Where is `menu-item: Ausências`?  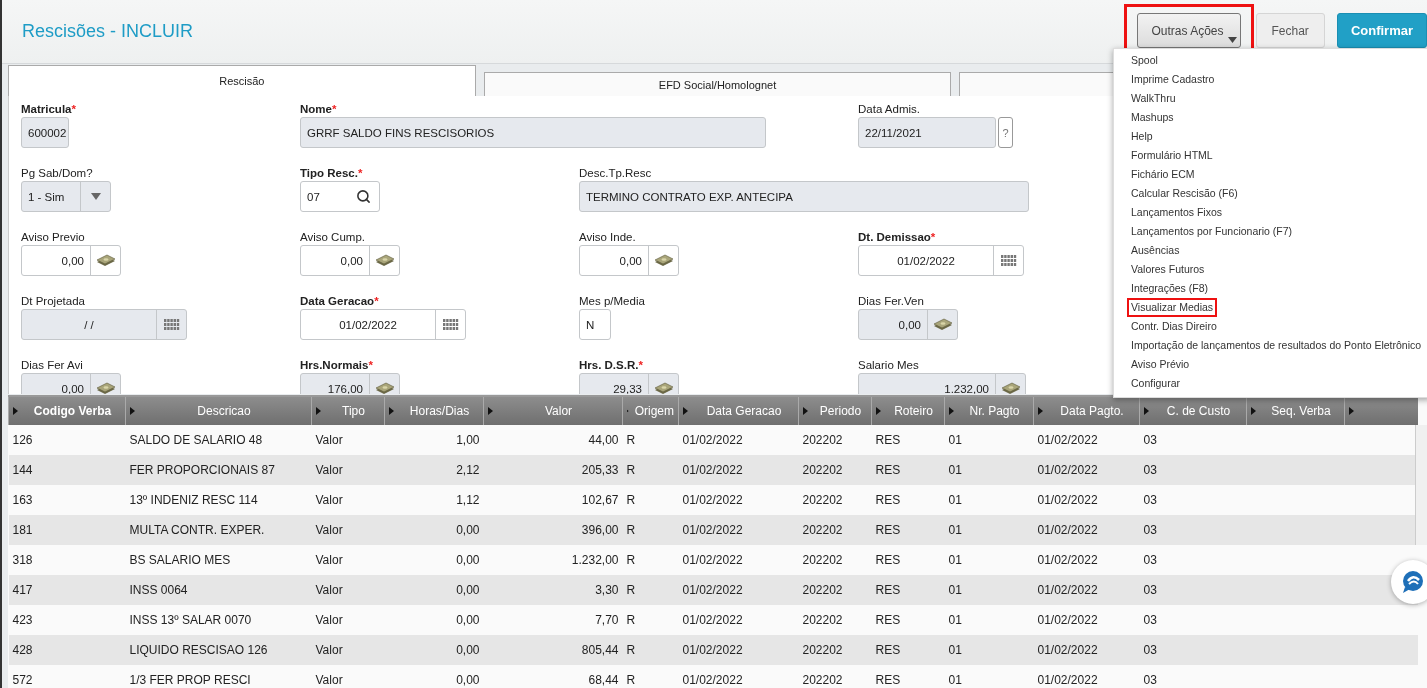 menu-item: Ausências is located at coordinates (1155, 250).